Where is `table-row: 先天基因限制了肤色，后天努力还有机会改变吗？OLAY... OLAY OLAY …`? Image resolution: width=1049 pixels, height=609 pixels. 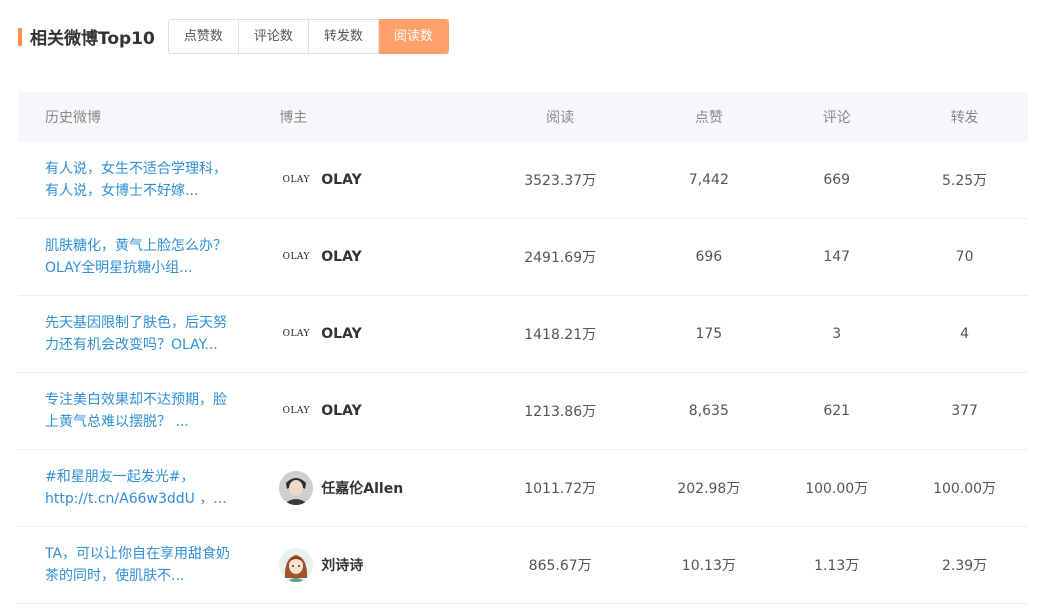
table-row: 先天基因限制了肤色，后天努力还有机会改变吗？OLAY... OLAY OLAY … is located at coordinates (523, 334).